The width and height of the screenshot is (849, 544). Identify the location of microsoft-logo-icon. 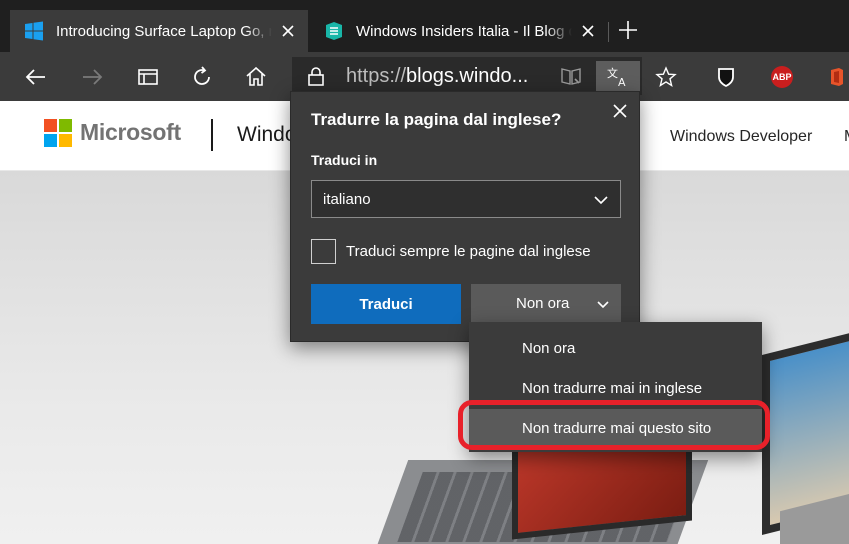
(58, 133).